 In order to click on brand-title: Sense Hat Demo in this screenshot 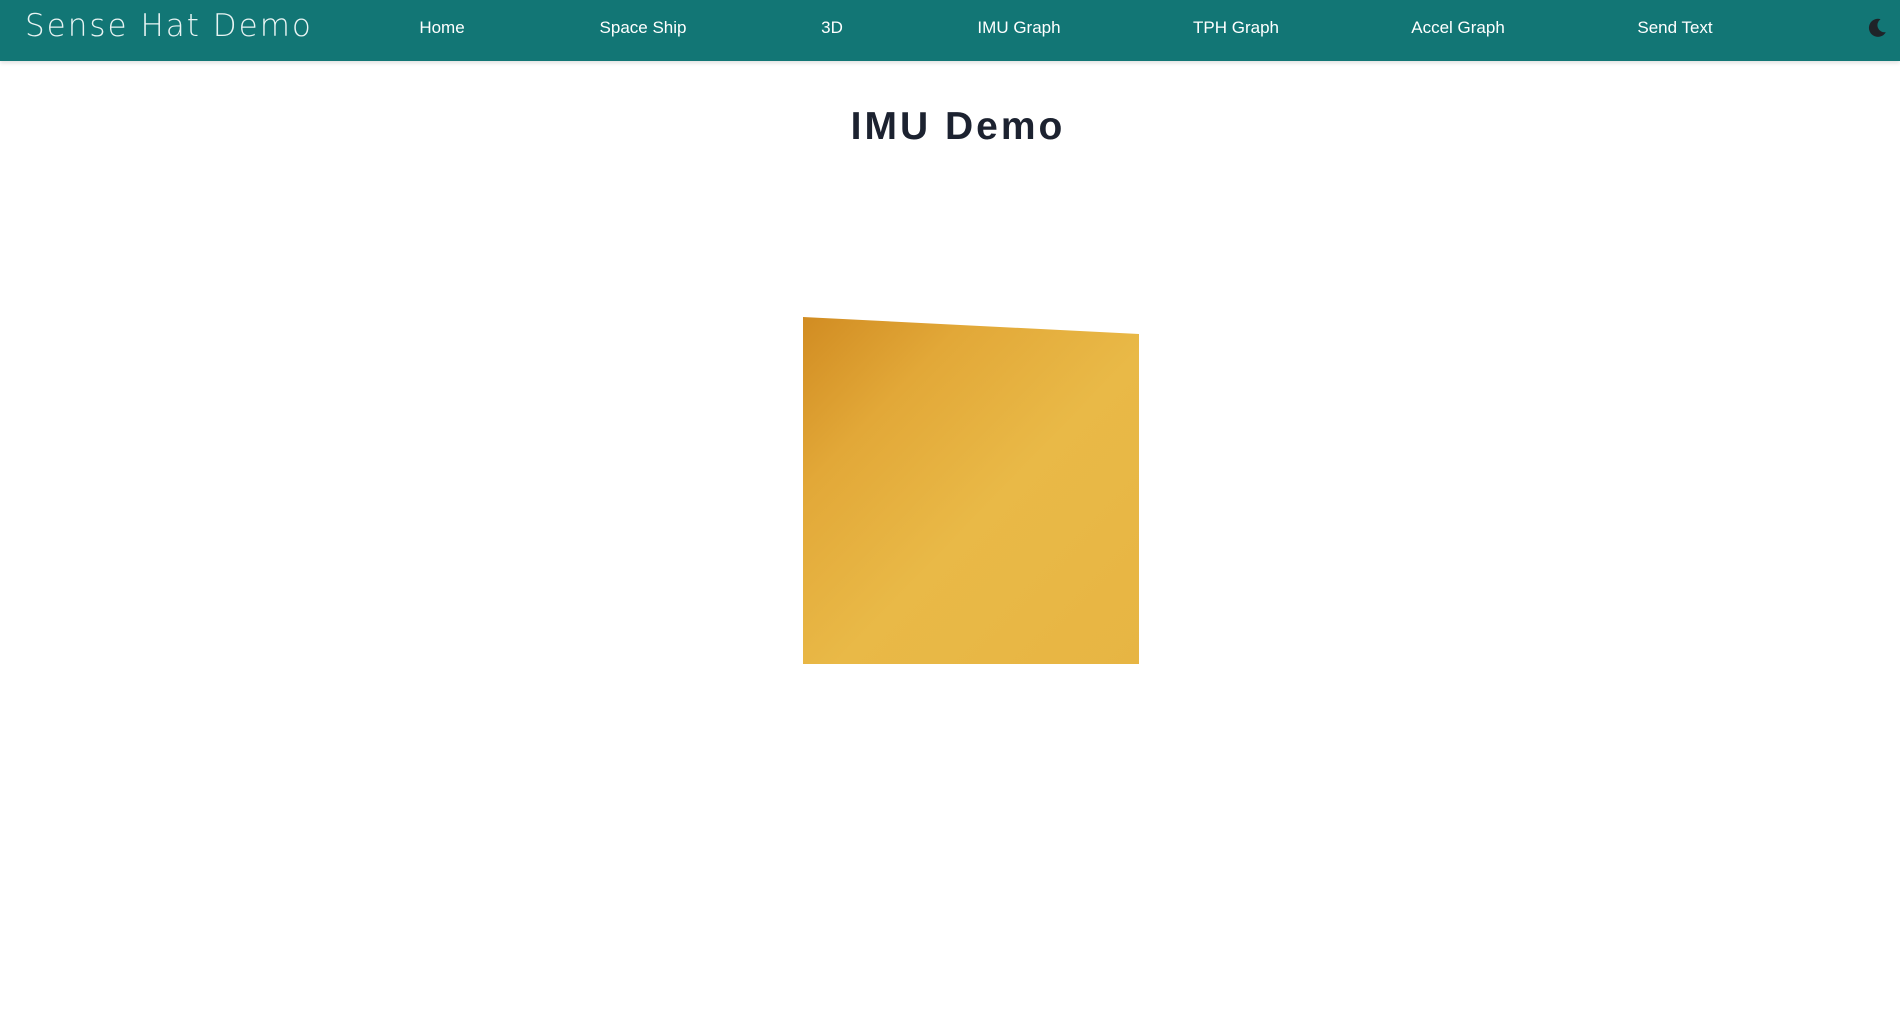, I will do `click(169, 26)`.